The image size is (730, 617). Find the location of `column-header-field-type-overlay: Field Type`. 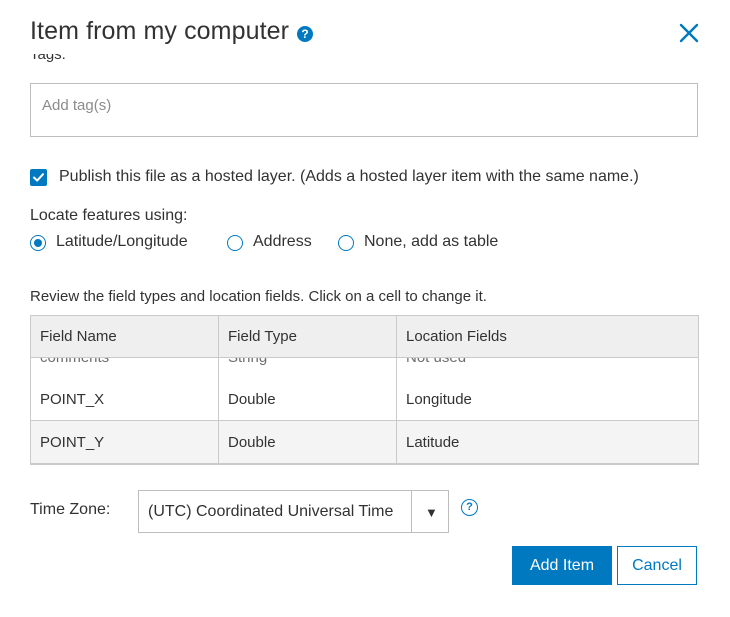

column-header-field-type-overlay: Field Type is located at coordinates (262, 336).